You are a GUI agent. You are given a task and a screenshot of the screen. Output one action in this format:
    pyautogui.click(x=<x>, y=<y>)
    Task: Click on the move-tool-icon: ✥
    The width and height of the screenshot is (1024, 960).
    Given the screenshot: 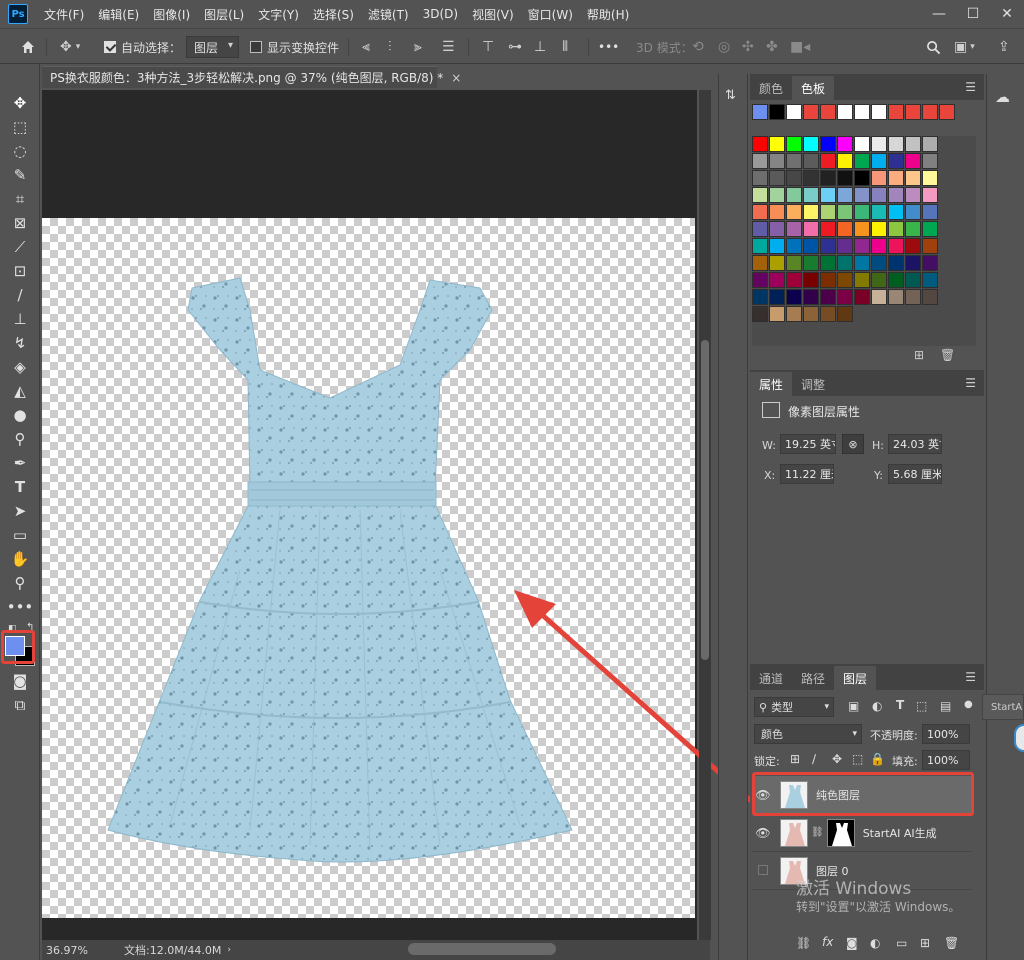 What is the action you would take?
    pyautogui.click(x=20, y=103)
    